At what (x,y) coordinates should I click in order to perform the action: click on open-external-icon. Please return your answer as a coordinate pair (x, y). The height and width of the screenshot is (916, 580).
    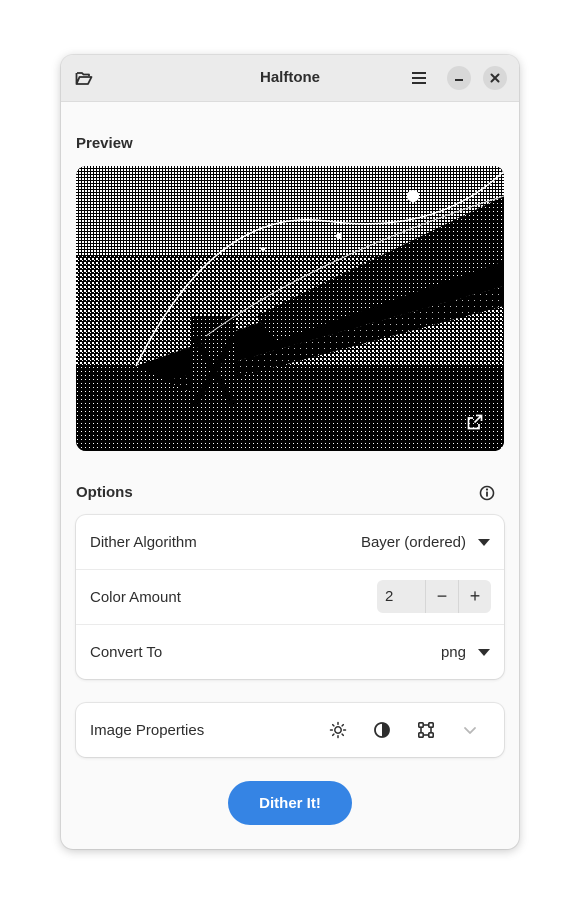
    Looking at the image, I should click on (475, 422).